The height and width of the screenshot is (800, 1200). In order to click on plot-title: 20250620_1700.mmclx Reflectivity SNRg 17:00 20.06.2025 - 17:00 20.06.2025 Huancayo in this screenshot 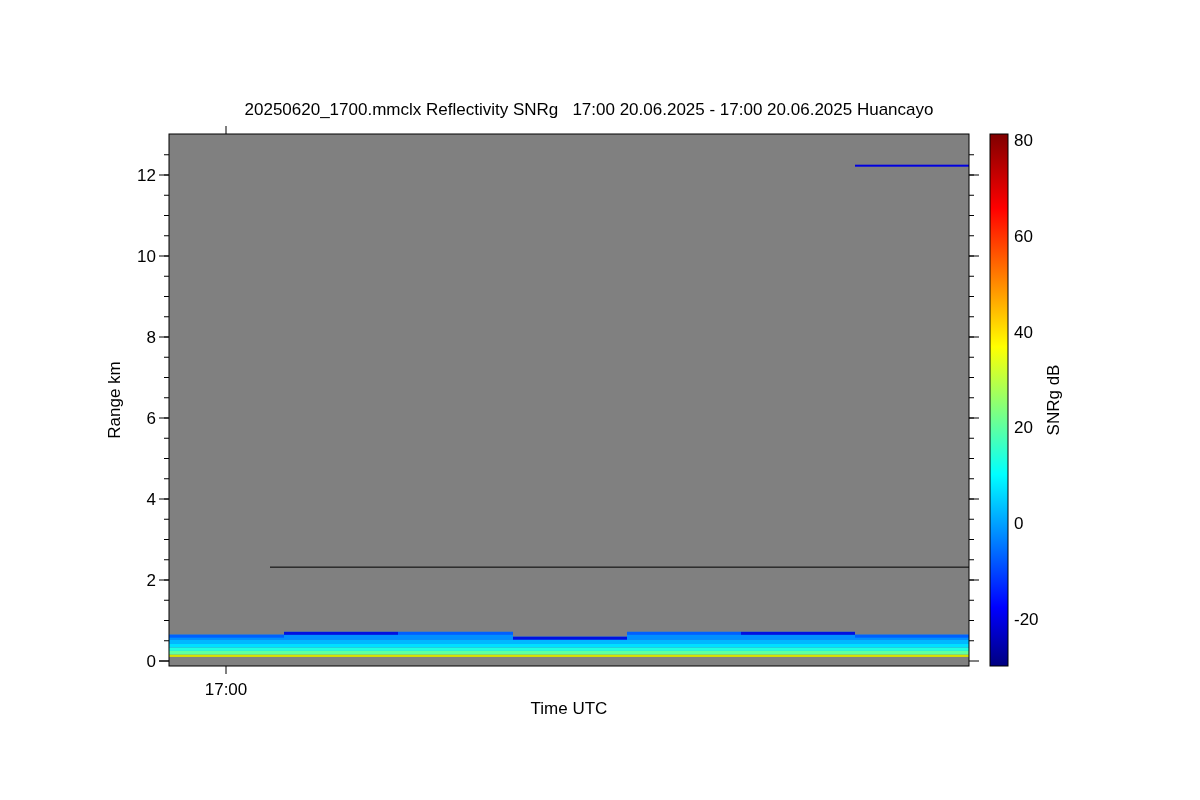, I will do `click(589, 109)`.